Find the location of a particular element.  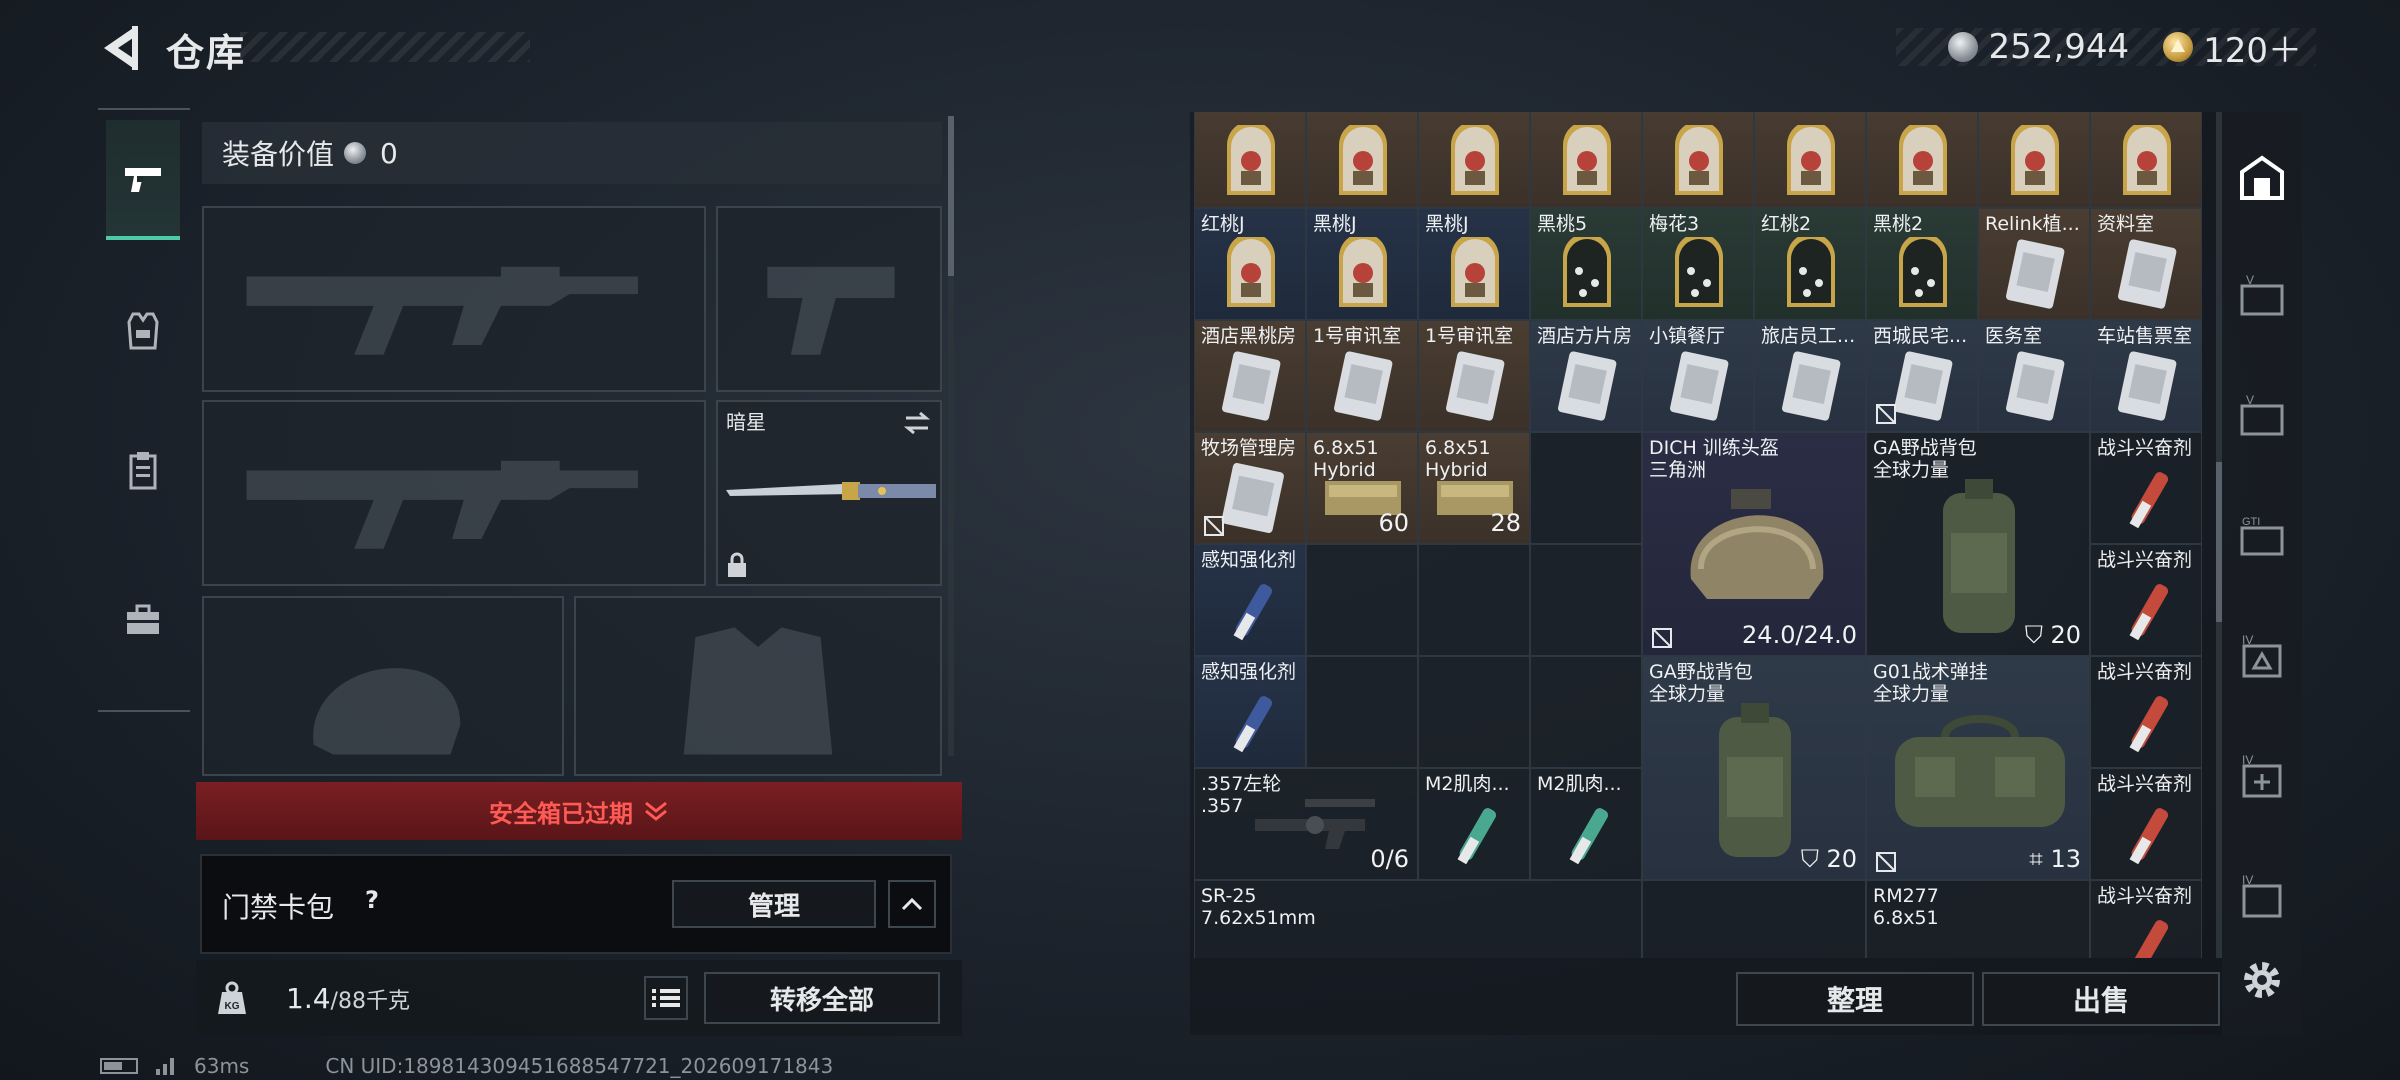

keycard-item: 小镇餐厅 is located at coordinates (1698, 376).